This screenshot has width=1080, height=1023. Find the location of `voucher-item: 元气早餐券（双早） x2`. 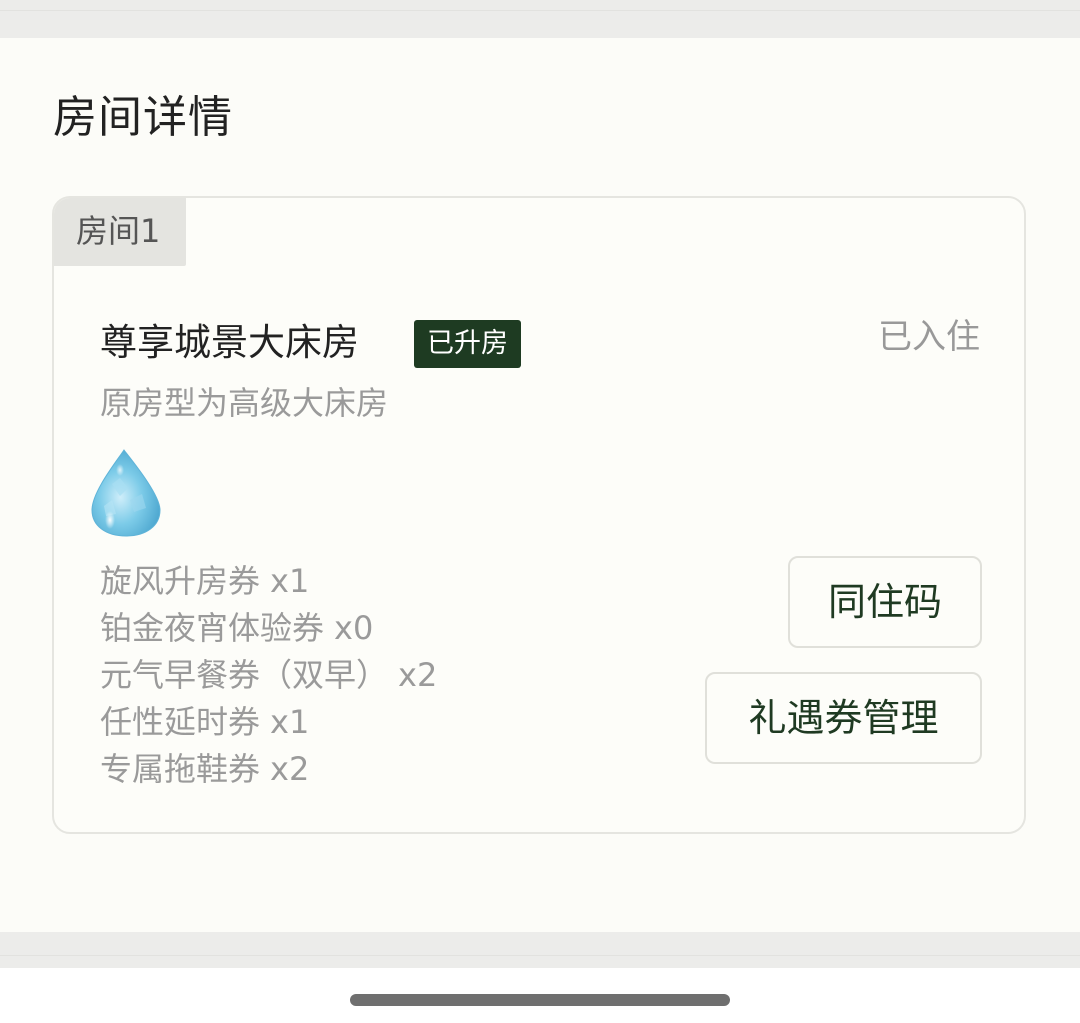

voucher-item: 元气早餐券（双早） x2 is located at coordinates (268, 675).